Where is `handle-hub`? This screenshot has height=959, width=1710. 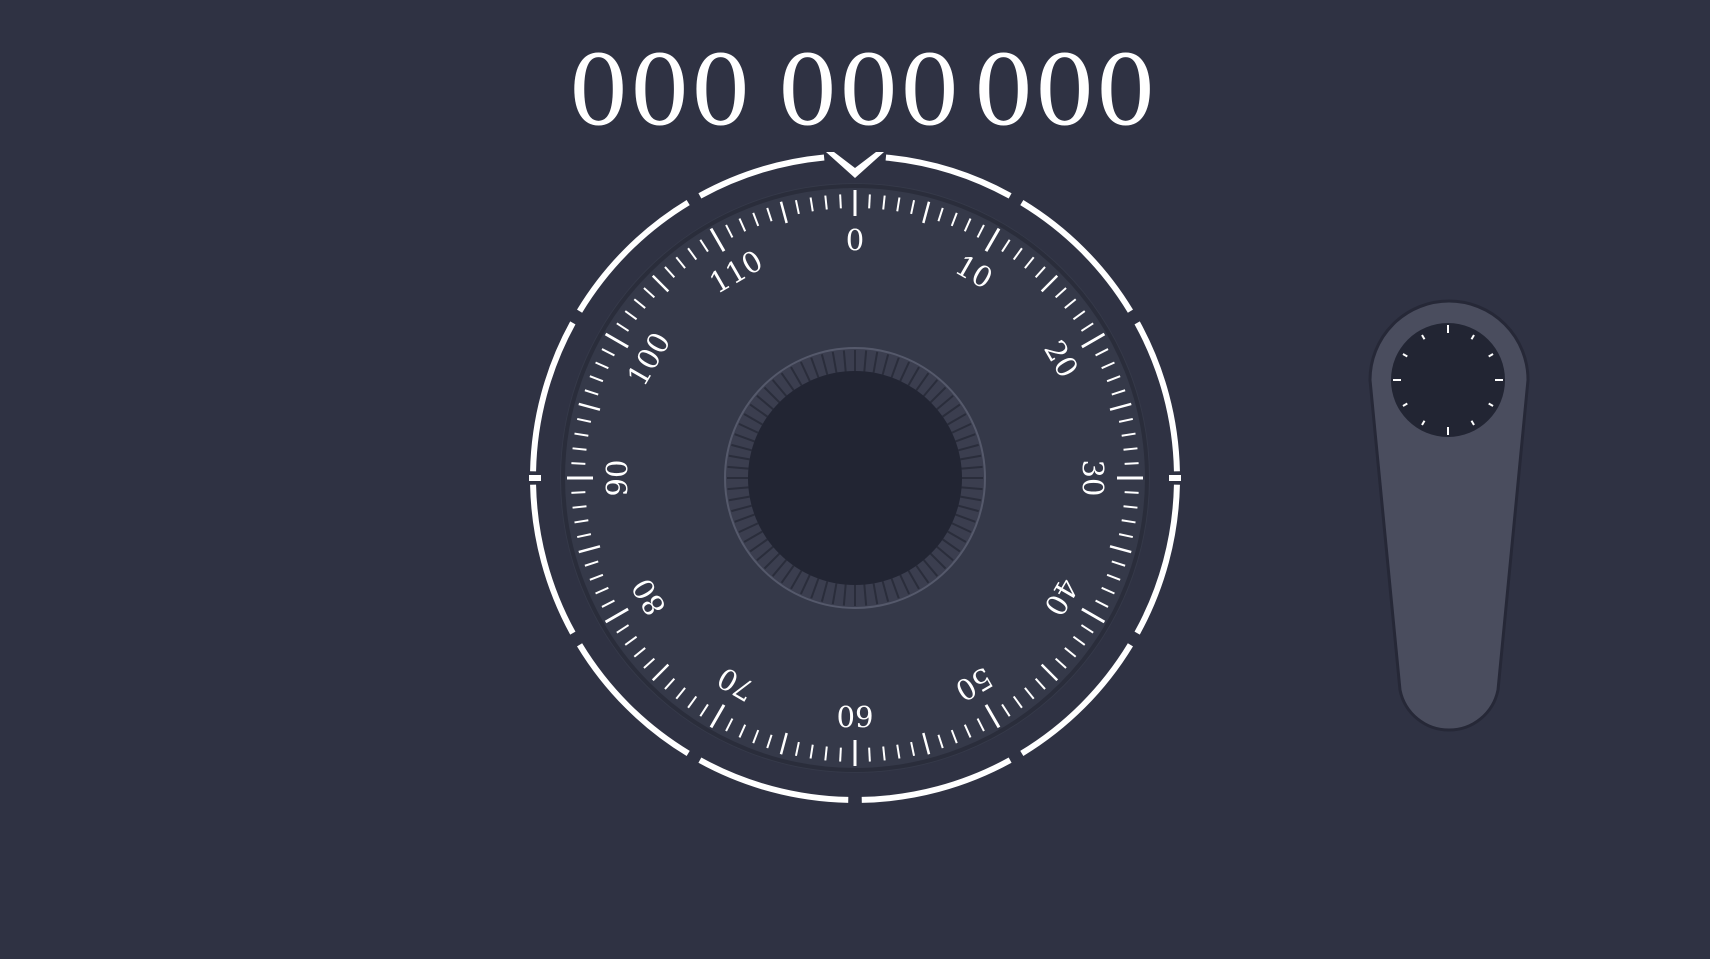
handle-hub is located at coordinates (1448, 380).